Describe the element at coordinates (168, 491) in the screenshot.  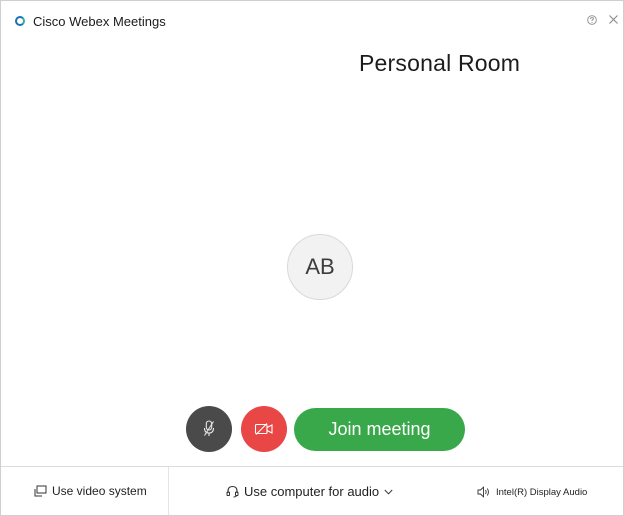
I see `footer-divider` at that location.